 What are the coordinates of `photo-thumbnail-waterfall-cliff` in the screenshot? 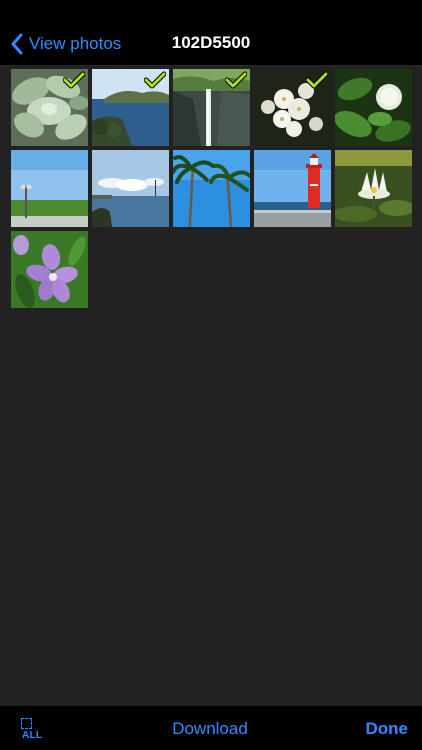 It's located at (211, 107).